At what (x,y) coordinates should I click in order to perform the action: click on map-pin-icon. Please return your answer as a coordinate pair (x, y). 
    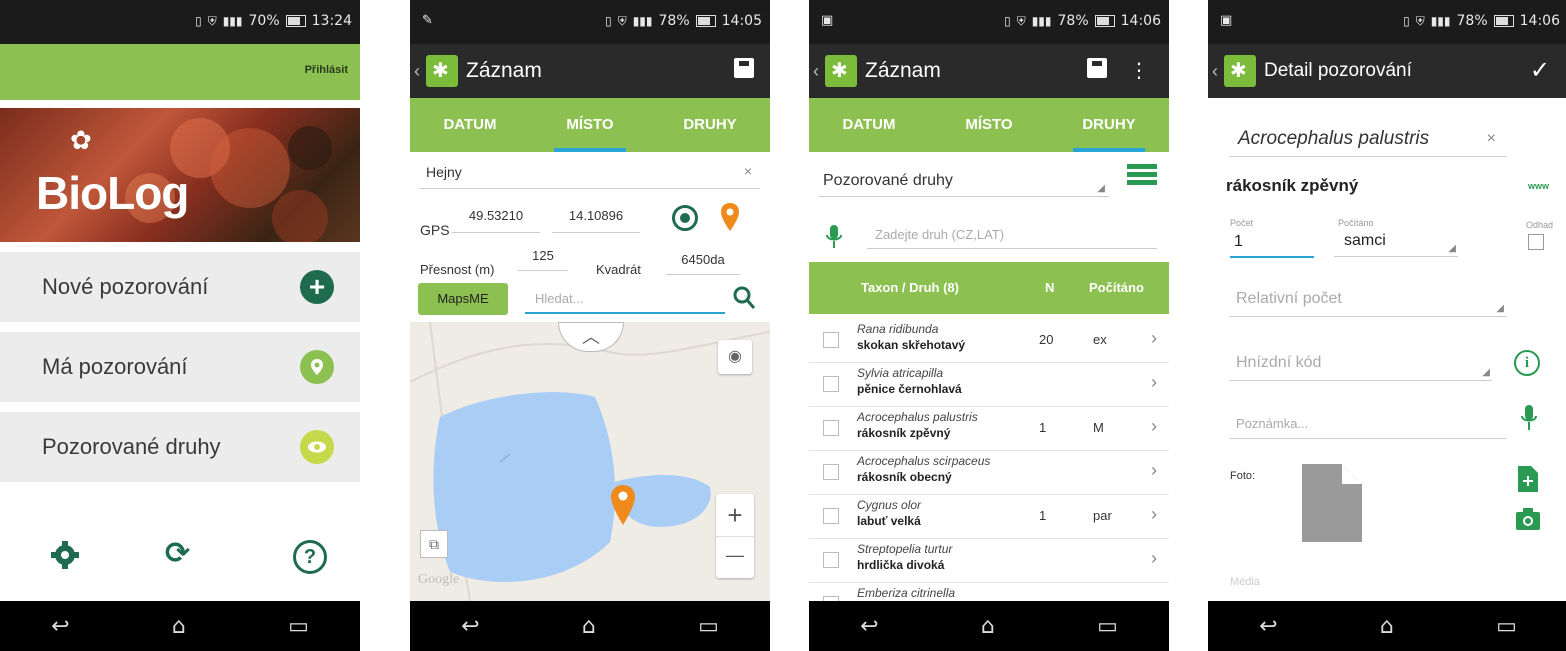
    Looking at the image, I should click on (730, 219).